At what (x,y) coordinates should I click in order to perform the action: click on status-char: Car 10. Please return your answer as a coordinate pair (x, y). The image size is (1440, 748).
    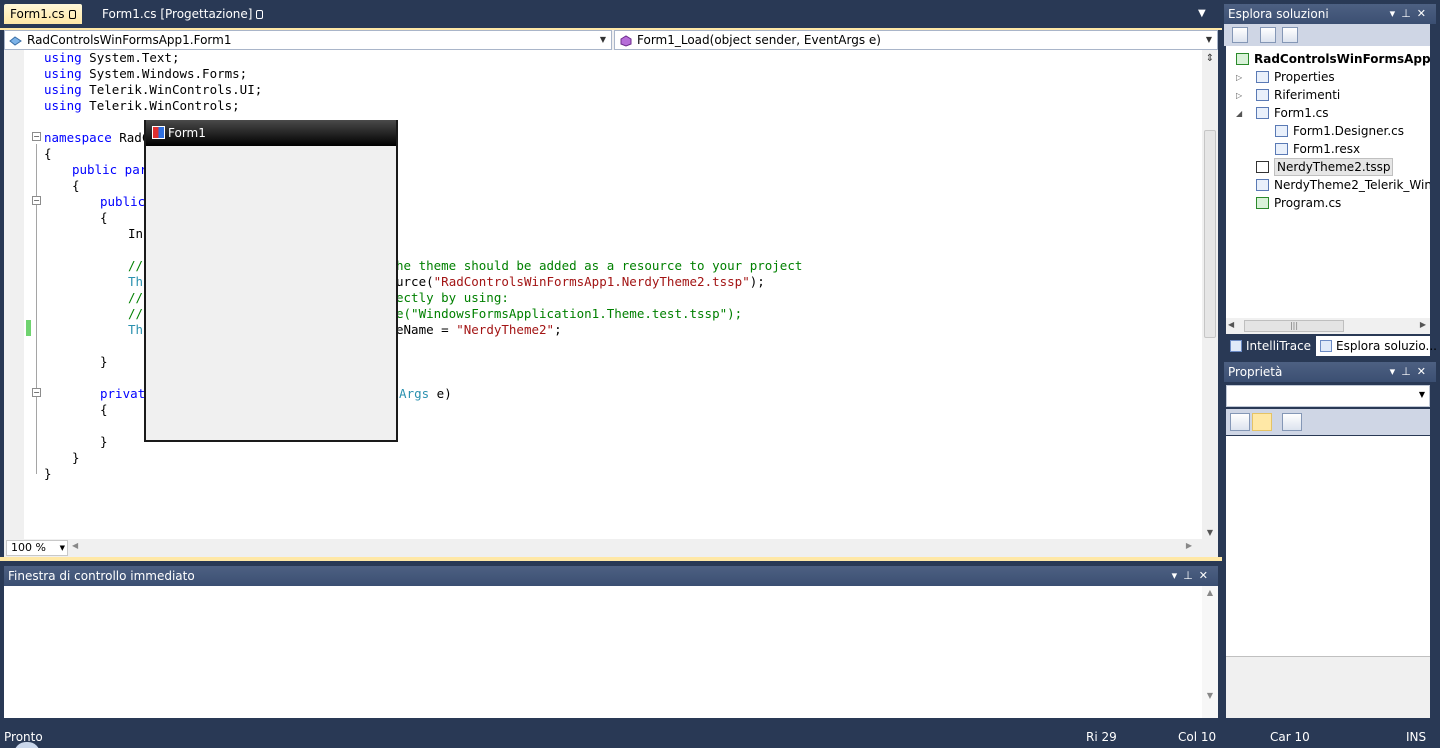
    Looking at the image, I should click on (1290, 737).